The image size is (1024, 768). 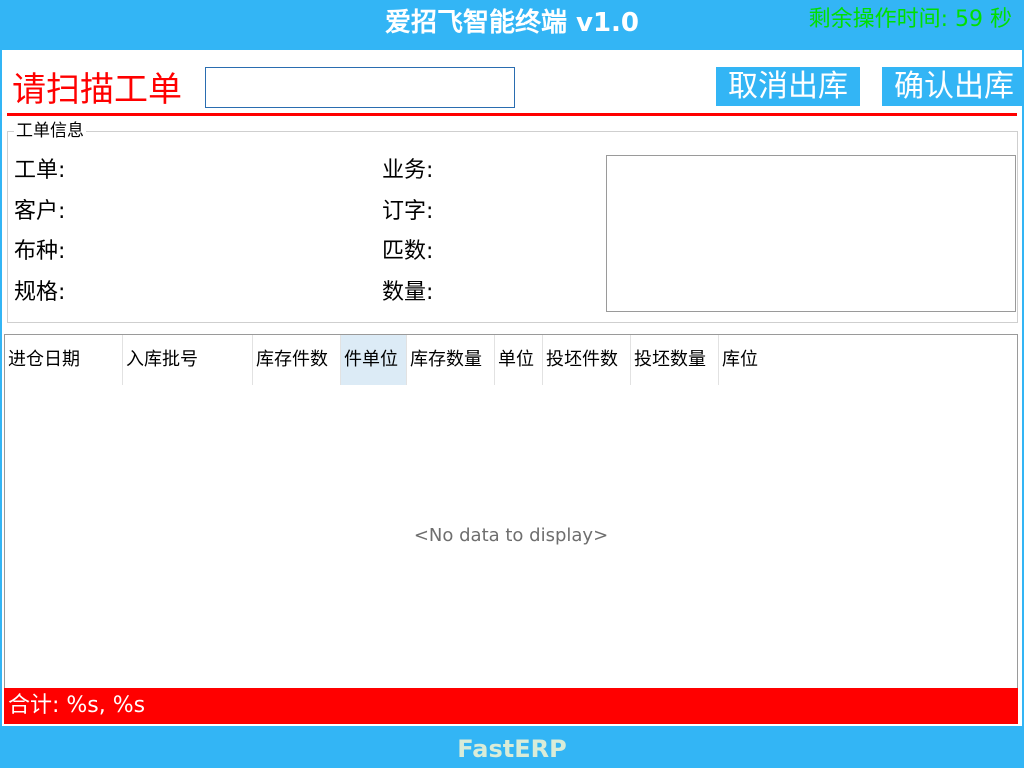 What do you see at coordinates (50, 131) in the screenshot?
I see `group-title: 工单信息` at bounding box center [50, 131].